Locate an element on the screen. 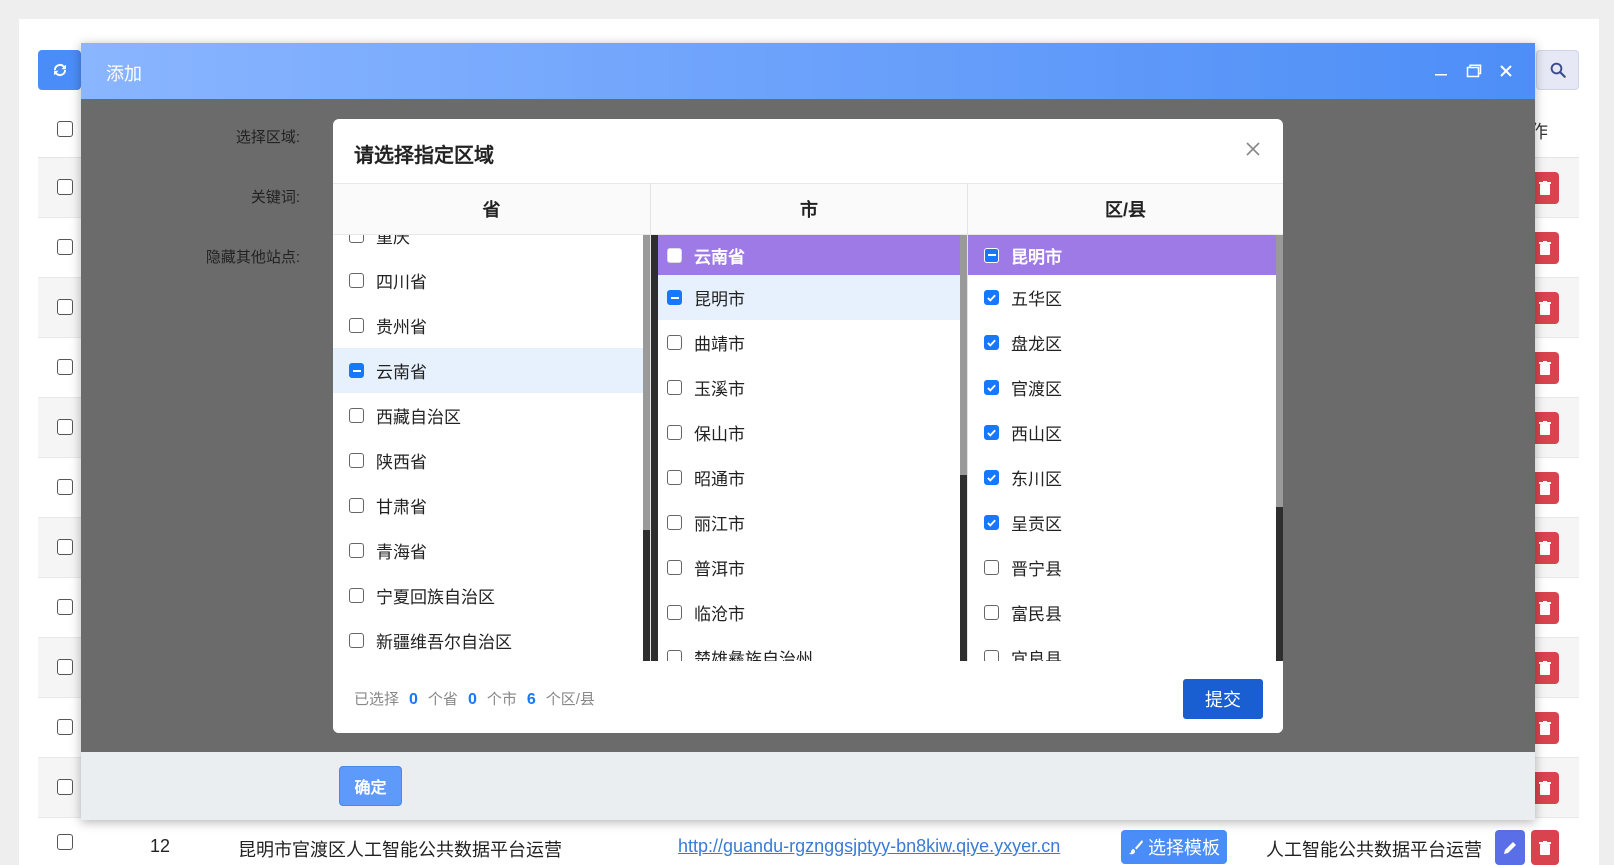 The height and width of the screenshot is (865, 1614). province-item: 西藏自治区 is located at coordinates (488, 415).